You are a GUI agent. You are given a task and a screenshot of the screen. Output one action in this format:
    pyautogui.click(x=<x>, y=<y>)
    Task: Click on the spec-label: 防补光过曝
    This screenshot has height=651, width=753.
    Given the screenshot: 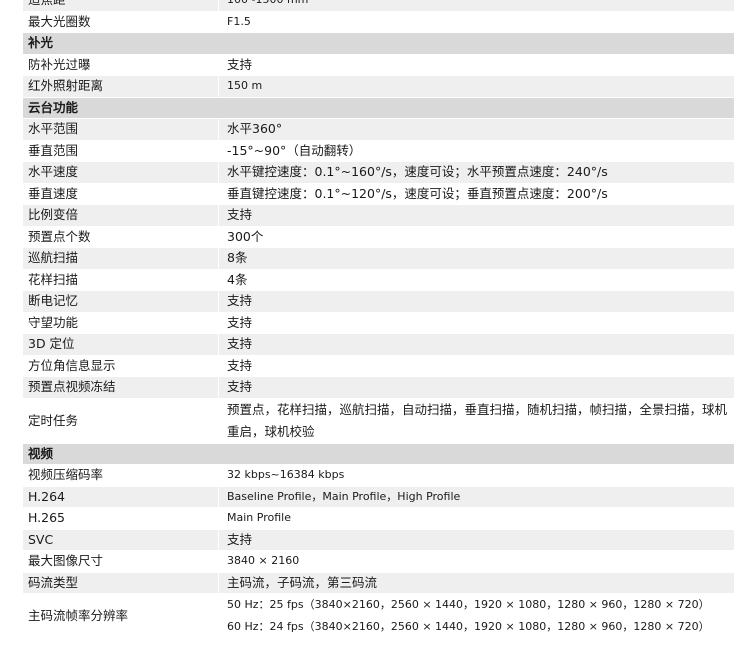 What is the action you would take?
    pyautogui.click(x=120, y=64)
    